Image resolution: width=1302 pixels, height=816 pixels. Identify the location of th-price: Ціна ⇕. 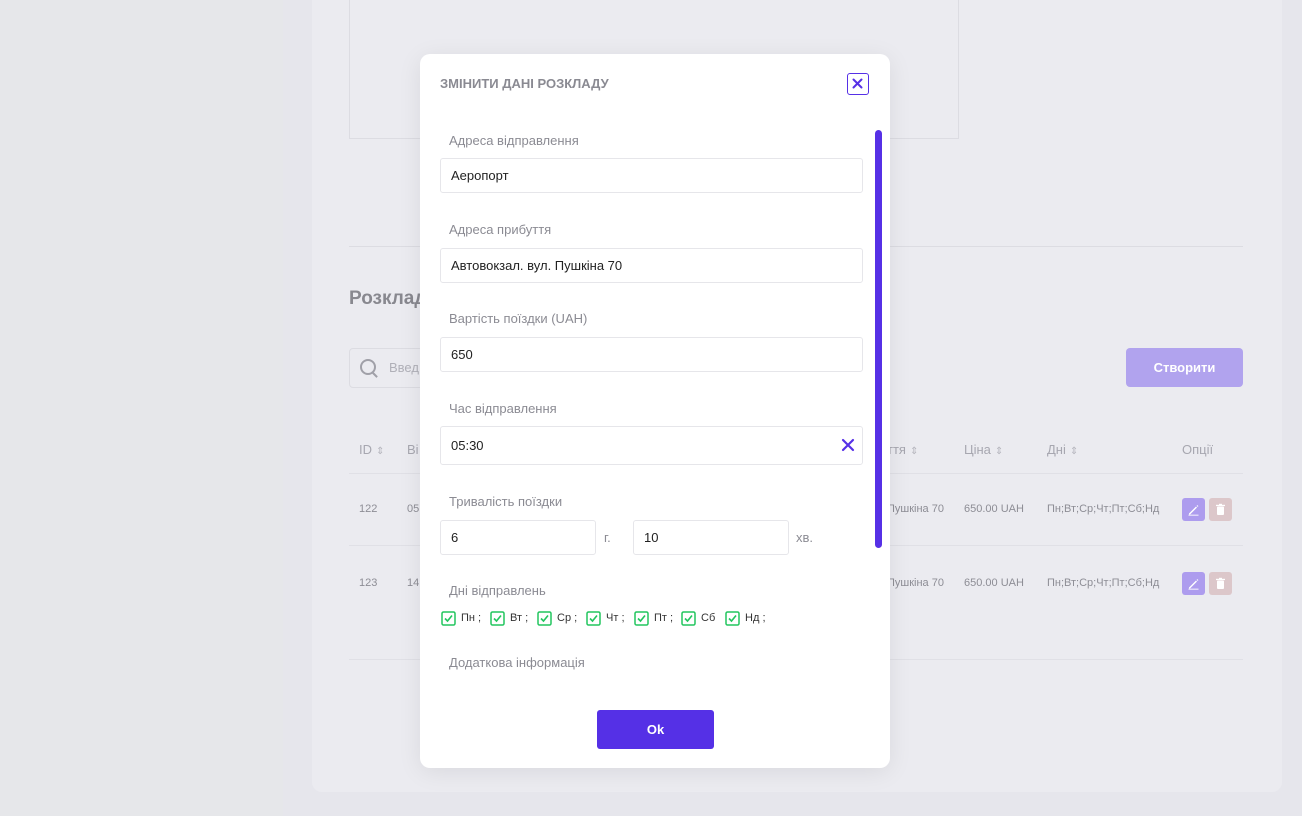
(983, 449).